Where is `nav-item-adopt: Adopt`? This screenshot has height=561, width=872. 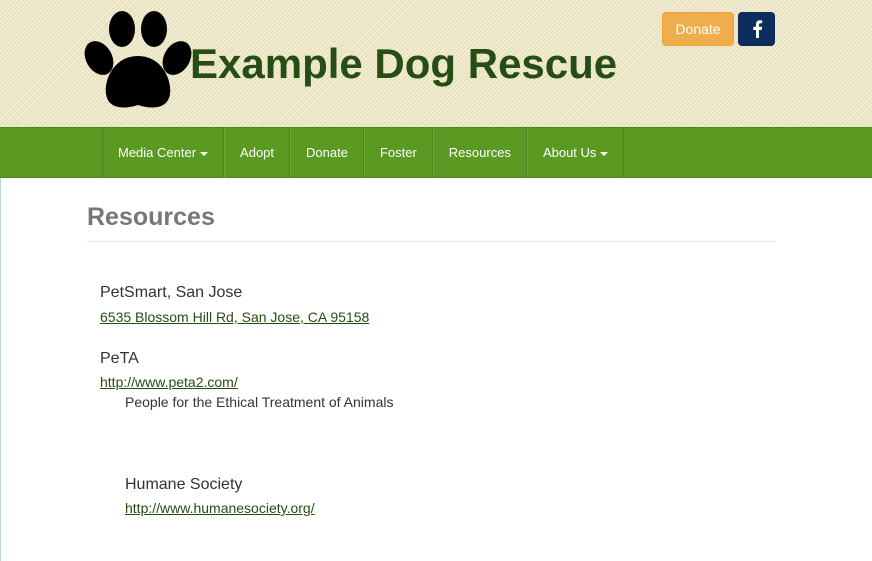 nav-item-adopt: Adopt is located at coordinates (257, 153).